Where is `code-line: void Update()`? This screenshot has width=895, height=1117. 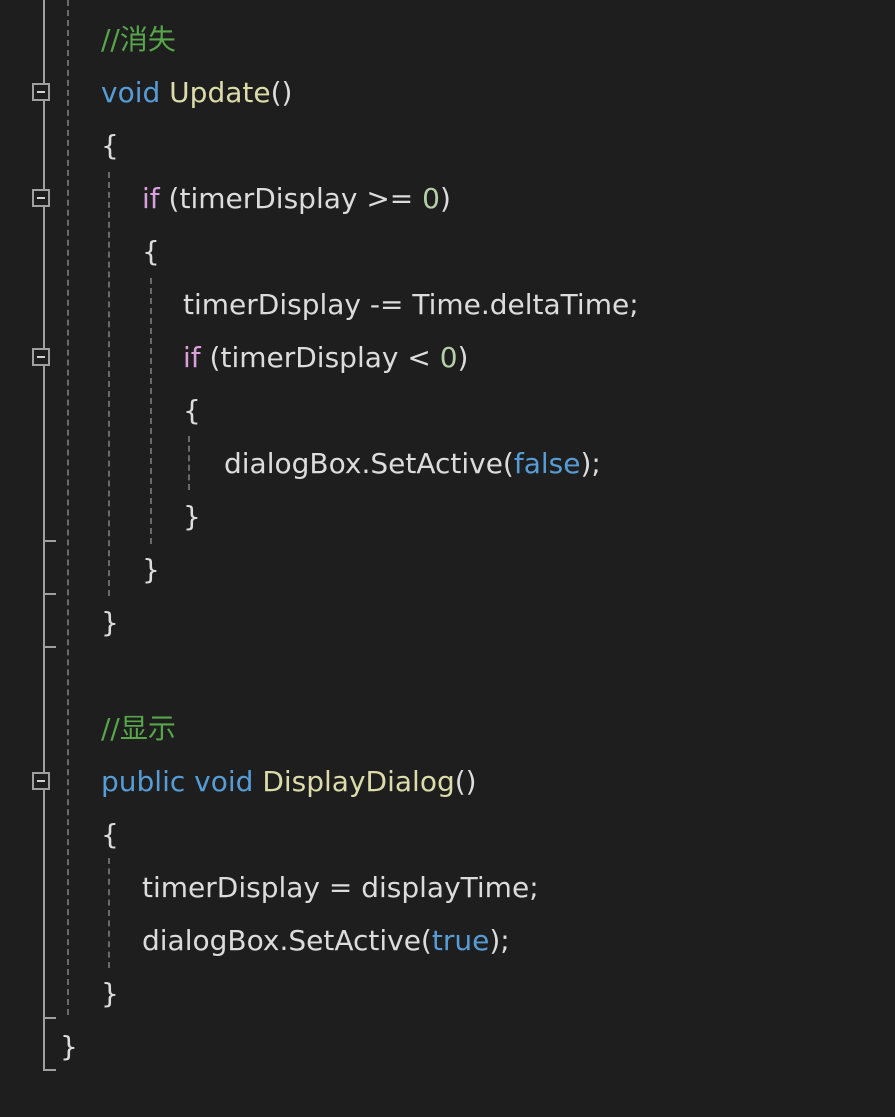 code-line: void Update() is located at coordinates (196, 92).